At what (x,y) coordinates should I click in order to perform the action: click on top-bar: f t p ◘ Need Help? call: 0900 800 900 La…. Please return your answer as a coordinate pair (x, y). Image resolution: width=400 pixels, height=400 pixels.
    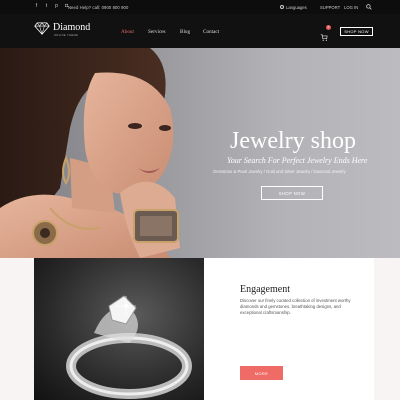
    Looking at the image, I should click on (200, 7).